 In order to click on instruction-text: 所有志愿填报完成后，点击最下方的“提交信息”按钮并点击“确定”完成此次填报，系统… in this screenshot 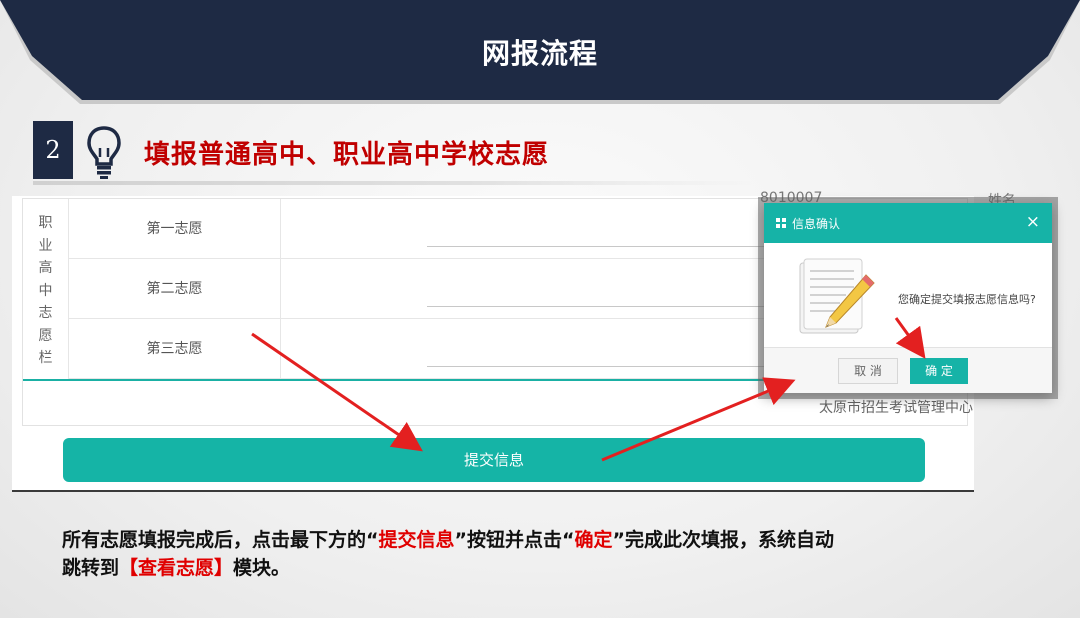, I will do `click(527, 554)`.